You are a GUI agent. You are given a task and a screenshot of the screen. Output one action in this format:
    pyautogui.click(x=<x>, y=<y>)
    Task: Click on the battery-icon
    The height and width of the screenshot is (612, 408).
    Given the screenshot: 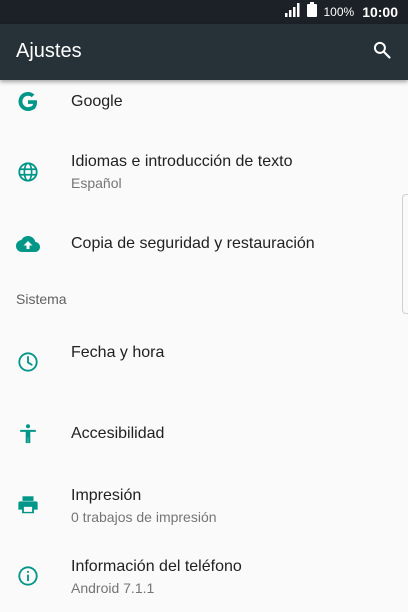 What is the action you would take?
    pyautogui.click(x=312, y=12)
    